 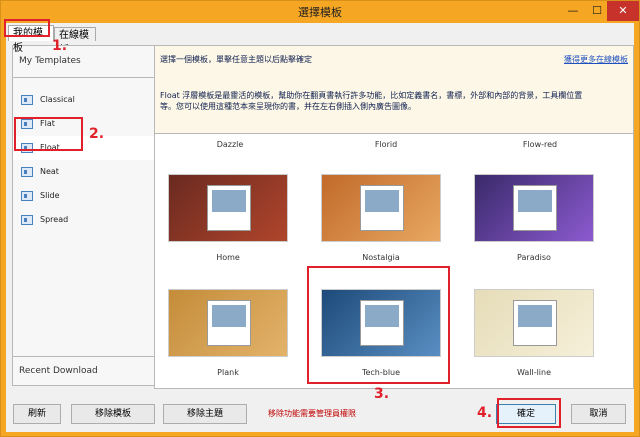 What do you see at coordinates (228, 257) in the screenshot?
I see `theme-caption: Home` at bounding box center [228, 257].